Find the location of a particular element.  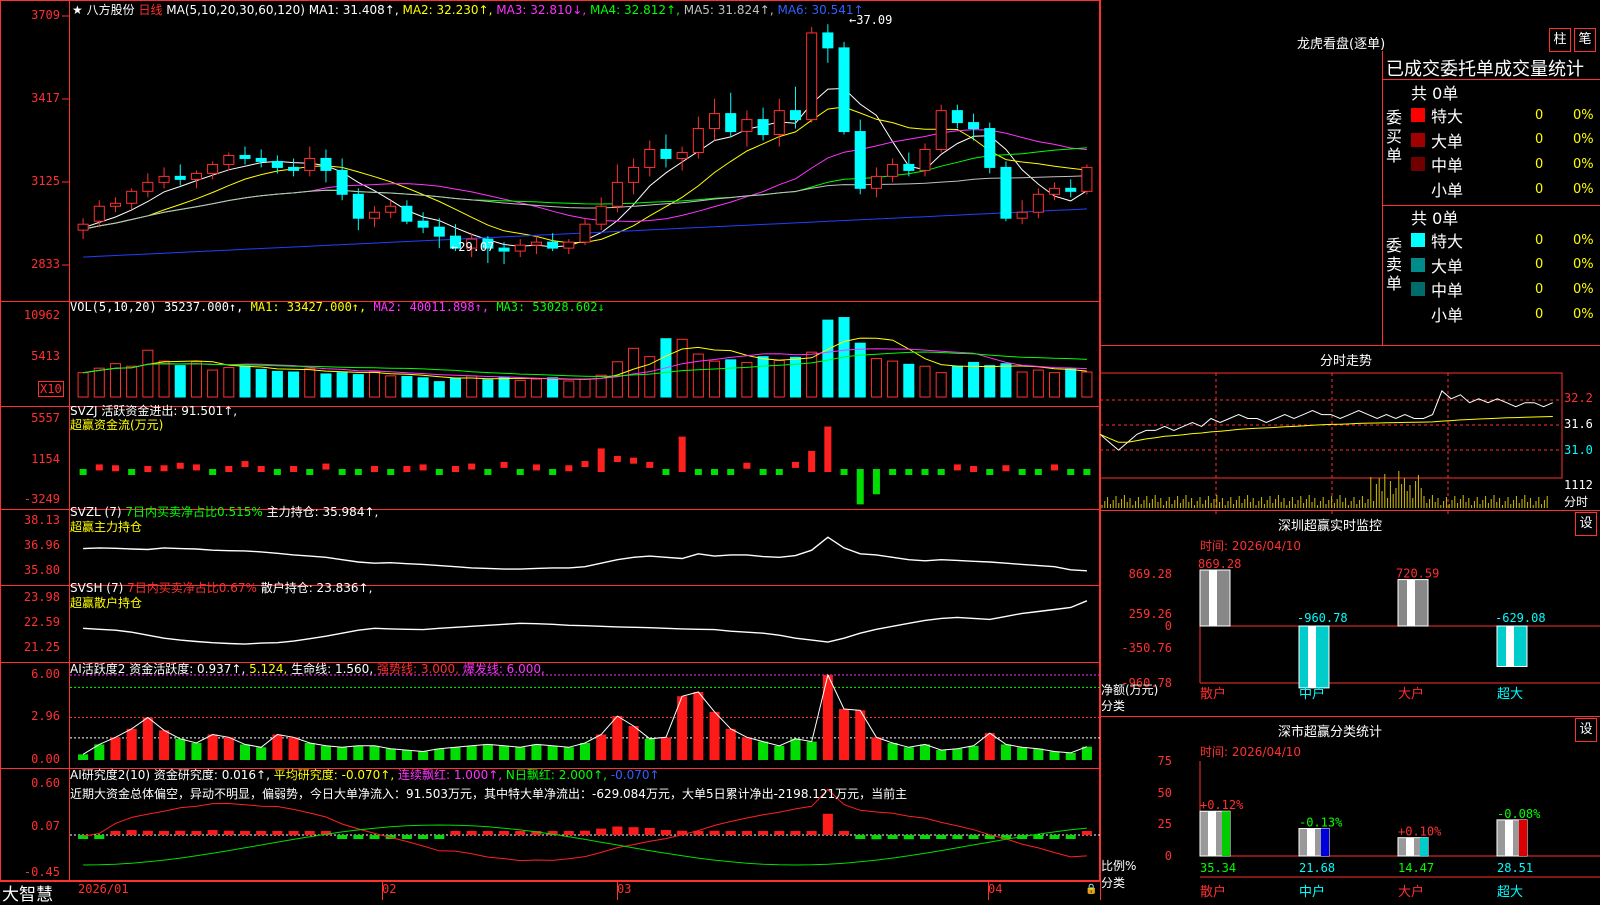

brand-logo: 大智慧 is located at coordinates (27, 895).